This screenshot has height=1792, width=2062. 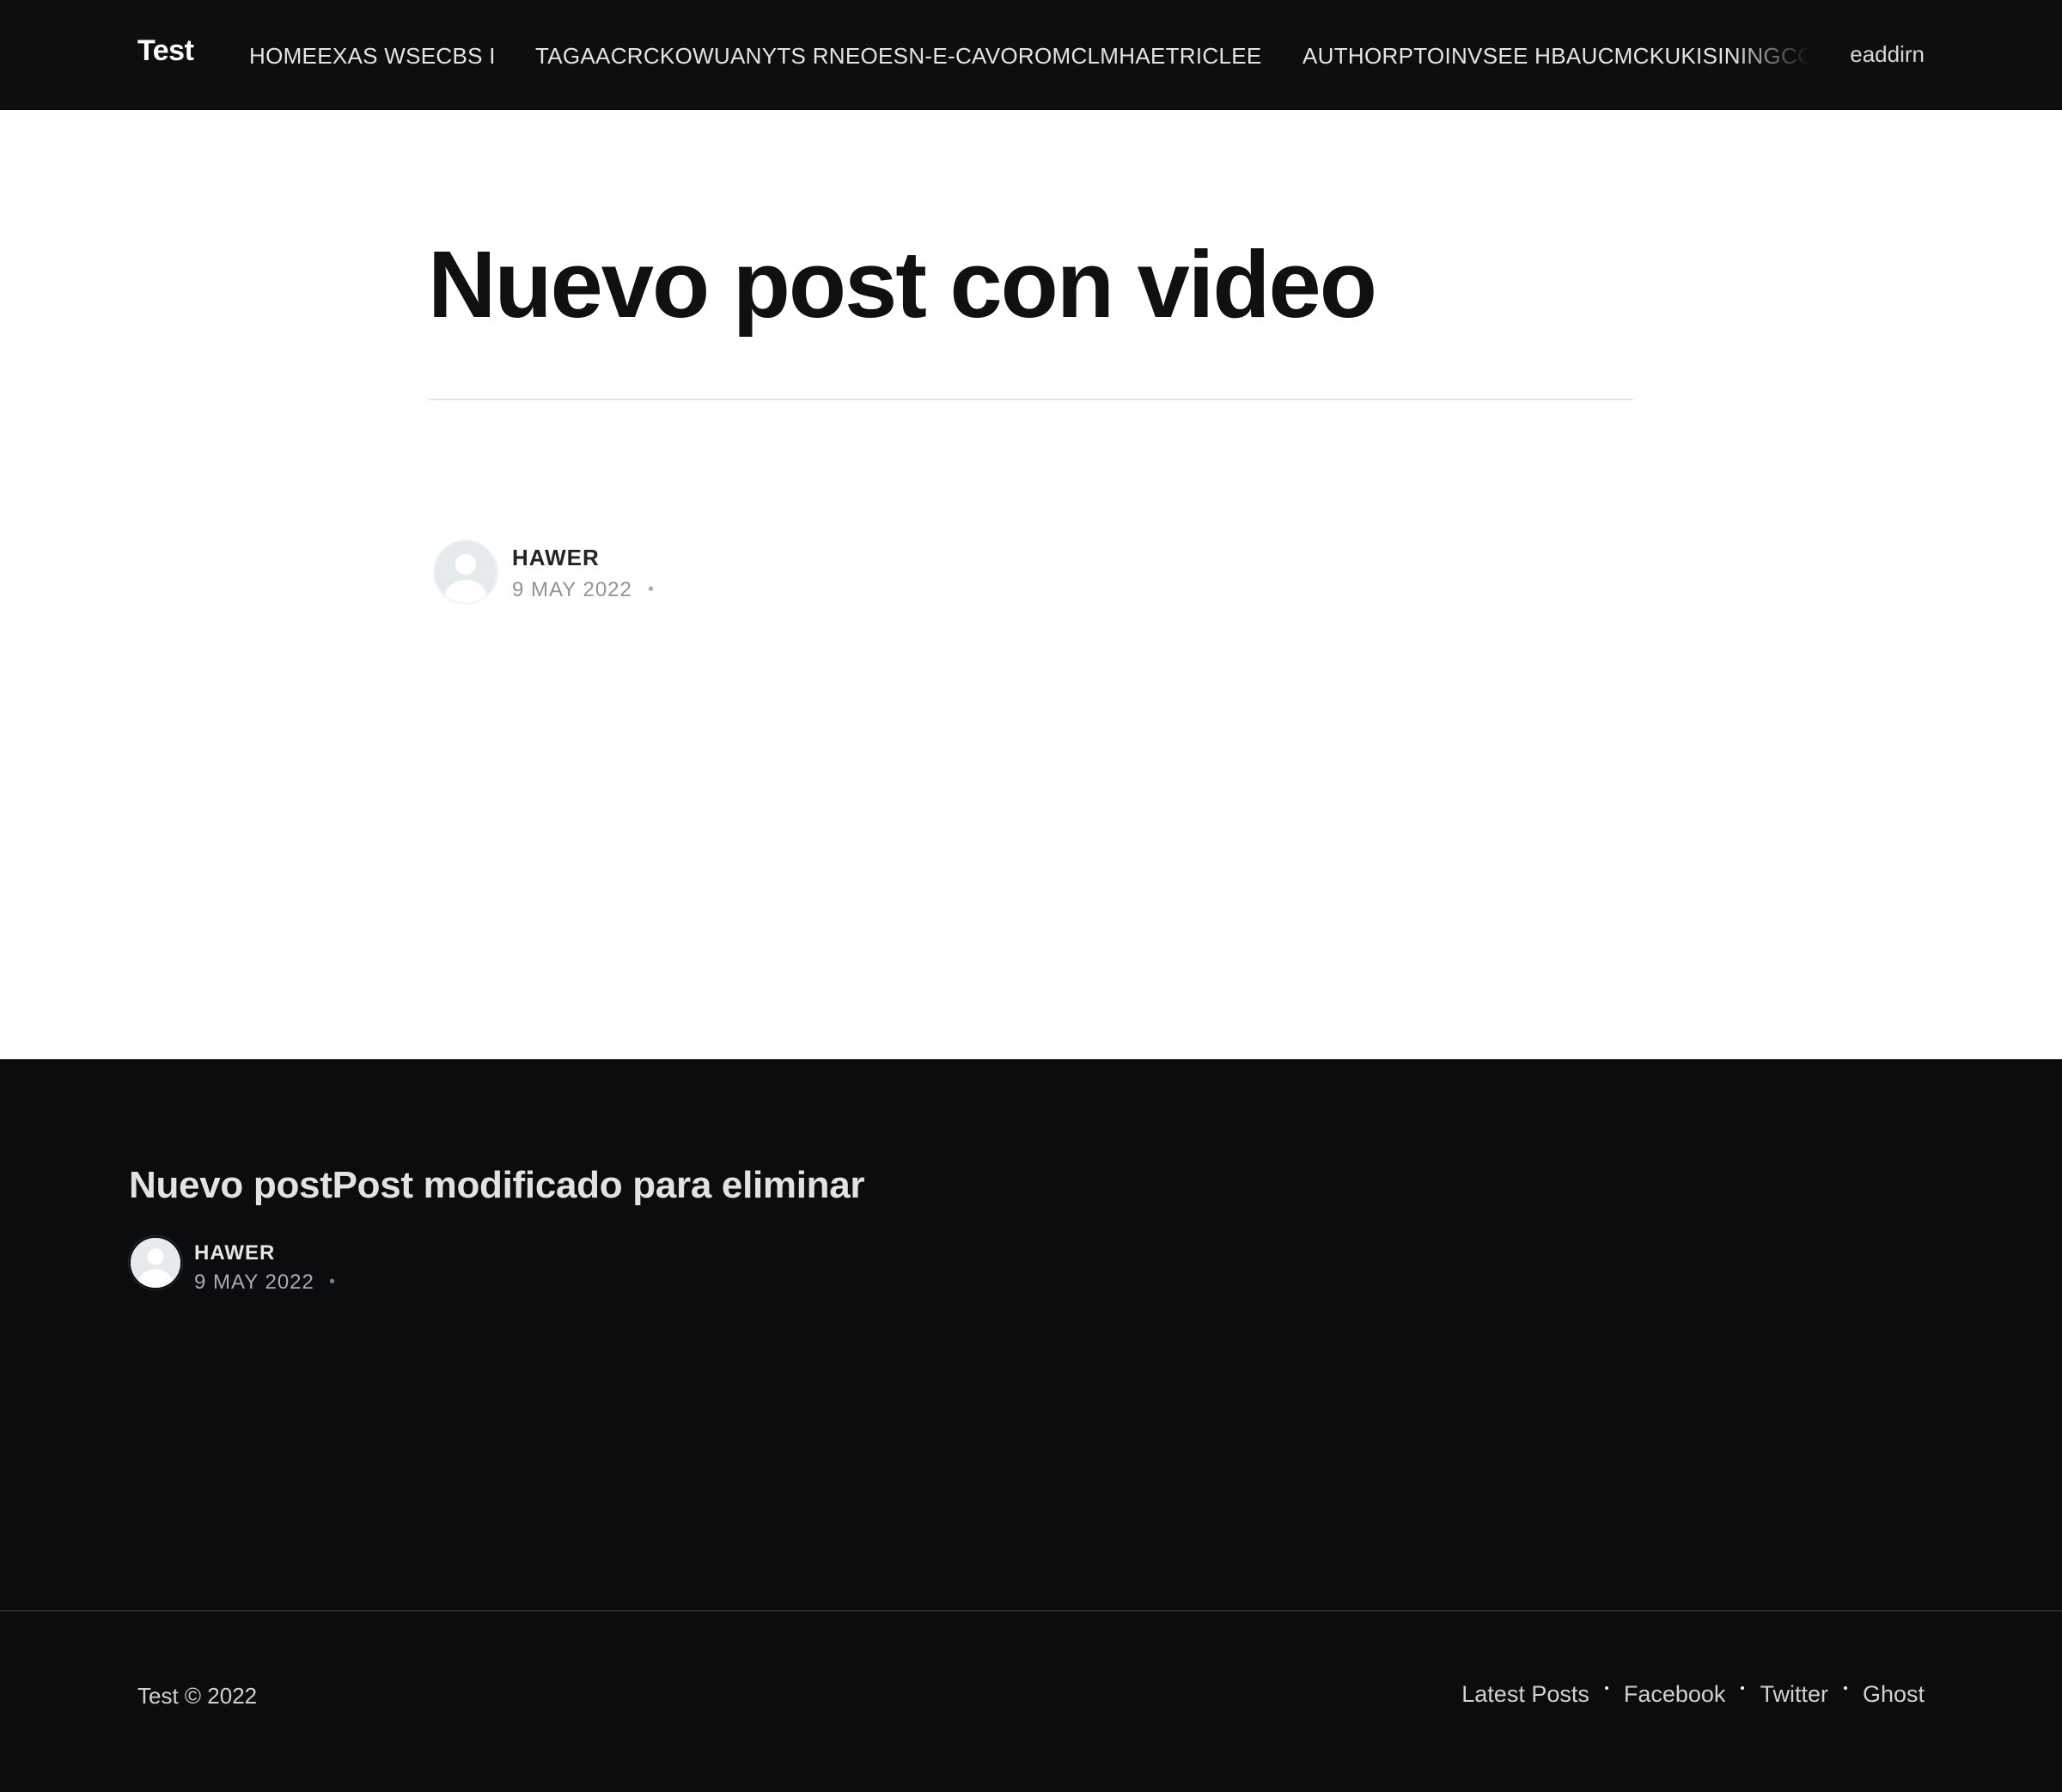 I want to click on author-name-link: HAWER, so click(x=556, y=558).